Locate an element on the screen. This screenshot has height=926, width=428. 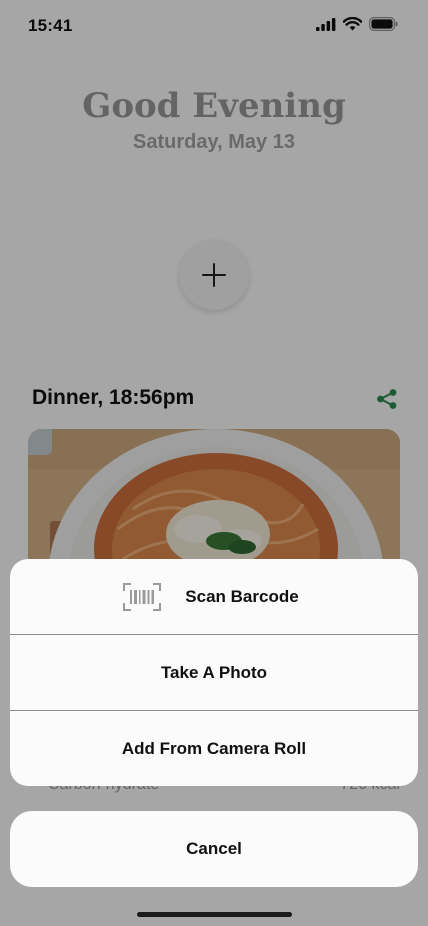
scan-barcode-button: Scan Barcode is located at coordinates (214, 596).